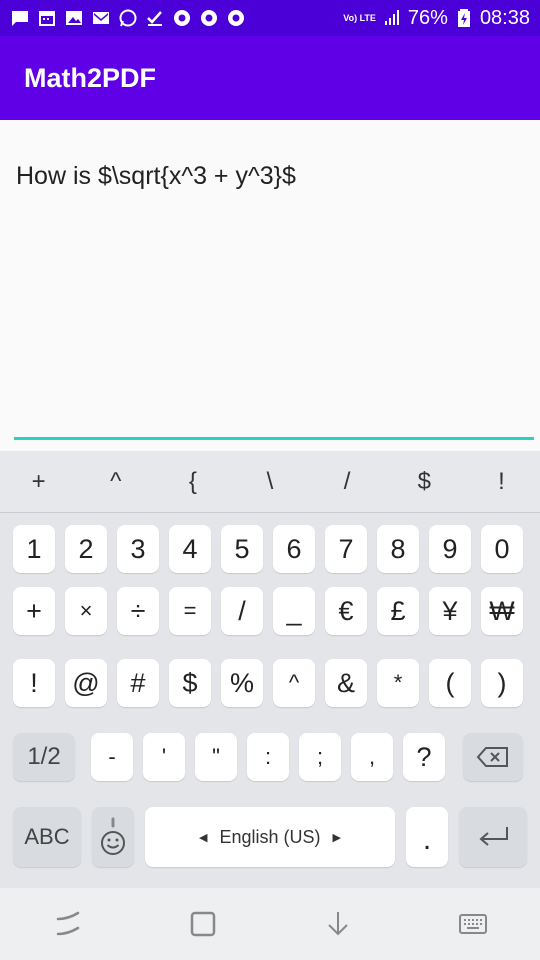  Describe the element at coordinates (359, 17) in the screenshot. I see `volte-label: Vo) LTE` at that location.